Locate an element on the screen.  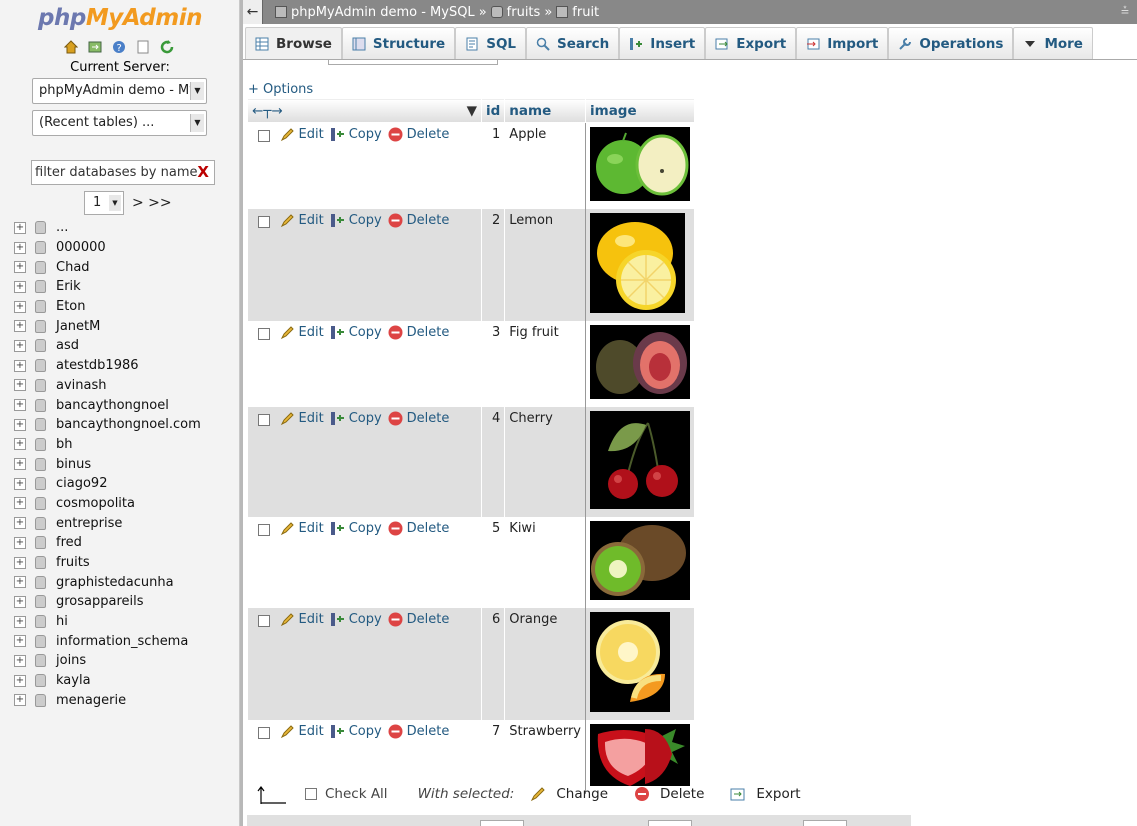
database-item: + ciago92 is located at coordinates (107, 484).